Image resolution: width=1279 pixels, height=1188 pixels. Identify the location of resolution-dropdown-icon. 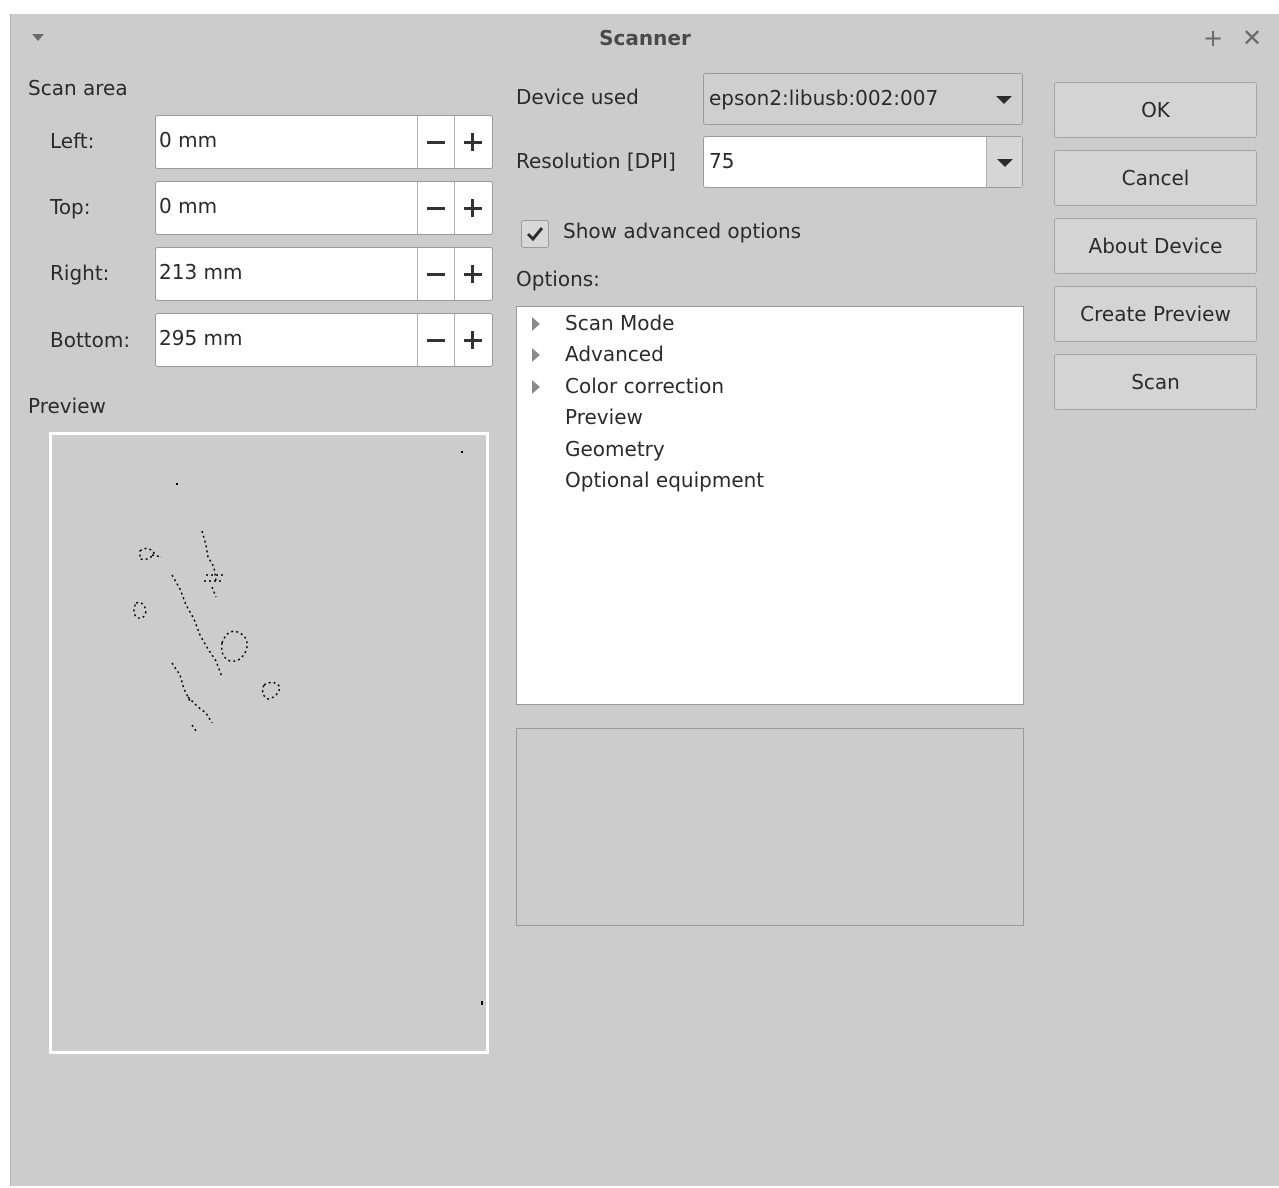
(1004, 162).